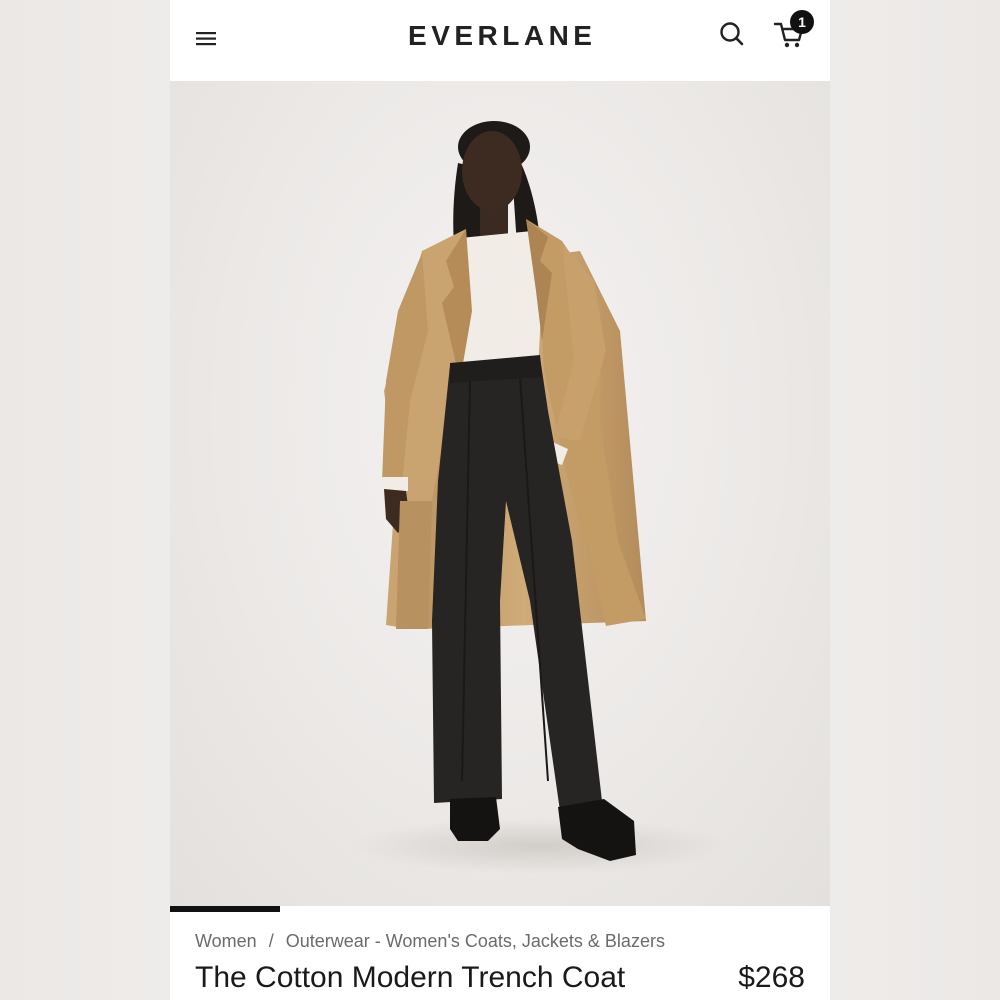 The width and height of the screenshot is (1000, 1000). What do you see at coordinates (732, 34) in the screenshot?
I see `search-button` at bounding box center [732, 34].